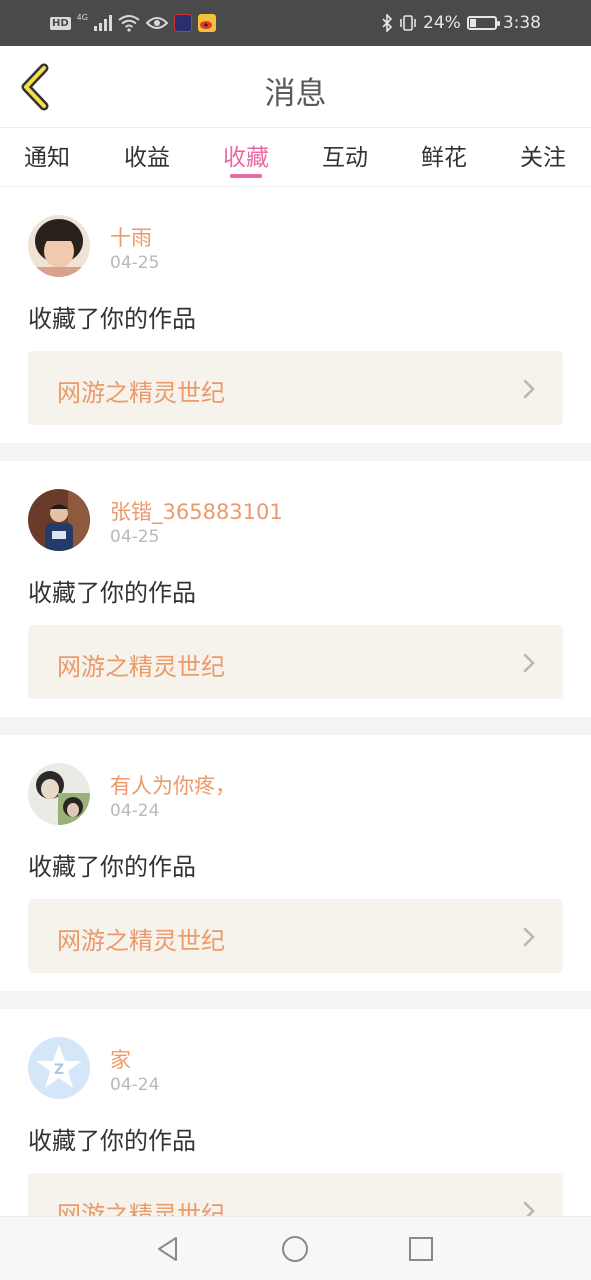 Image resolution: width=591 pixels, height=1280 pixels. Describe the element at coordinates (131, 237) in the screenshot. I see `username: 十雨` at that location.